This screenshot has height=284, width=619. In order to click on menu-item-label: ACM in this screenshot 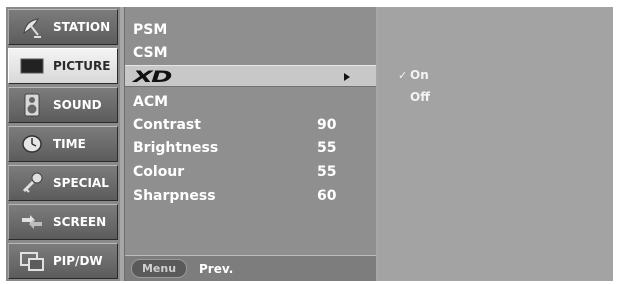, I will do `click(151, 102)`.